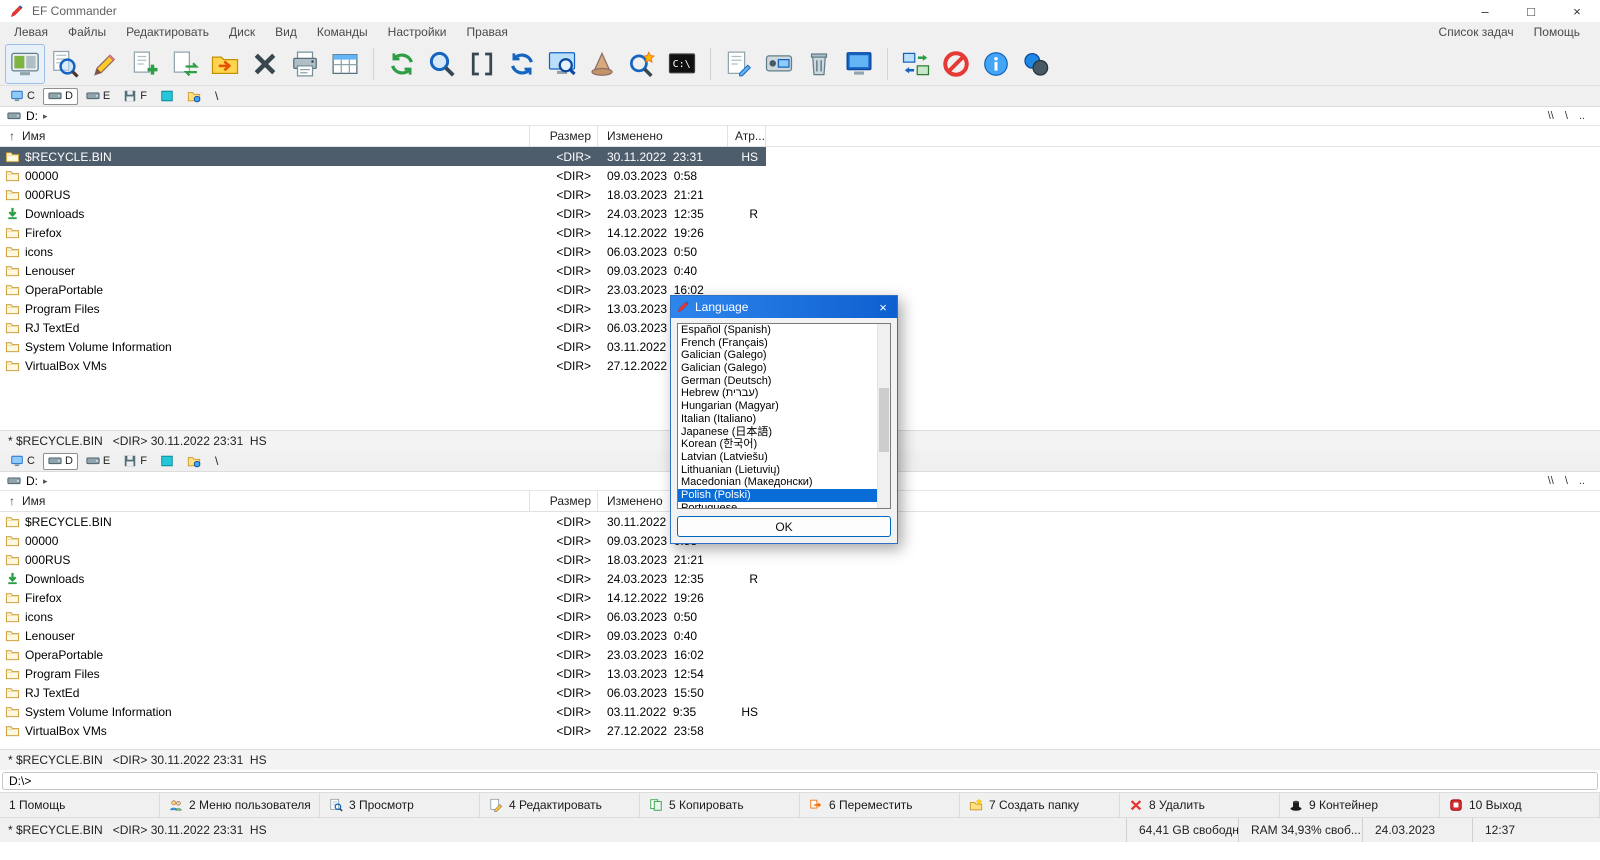 The width and height of the screenshot is (1600, 860). I want to click on minimize-button: –, so click(1485, 11).